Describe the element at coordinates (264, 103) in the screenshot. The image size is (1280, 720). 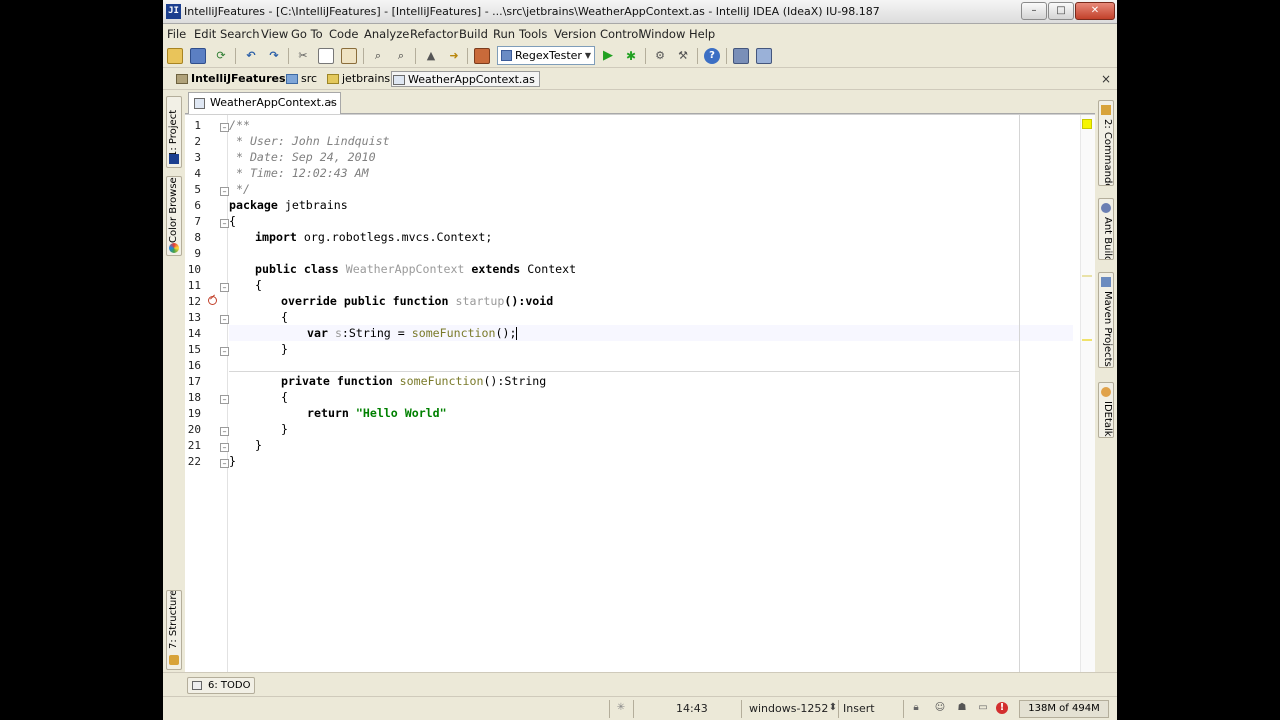
I see `tab-weatherappcontext: WeatherAppContext.as ×` at that location.